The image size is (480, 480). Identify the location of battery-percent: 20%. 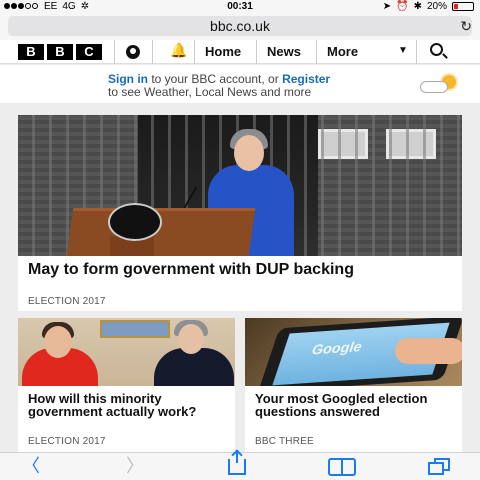
(436, 6).